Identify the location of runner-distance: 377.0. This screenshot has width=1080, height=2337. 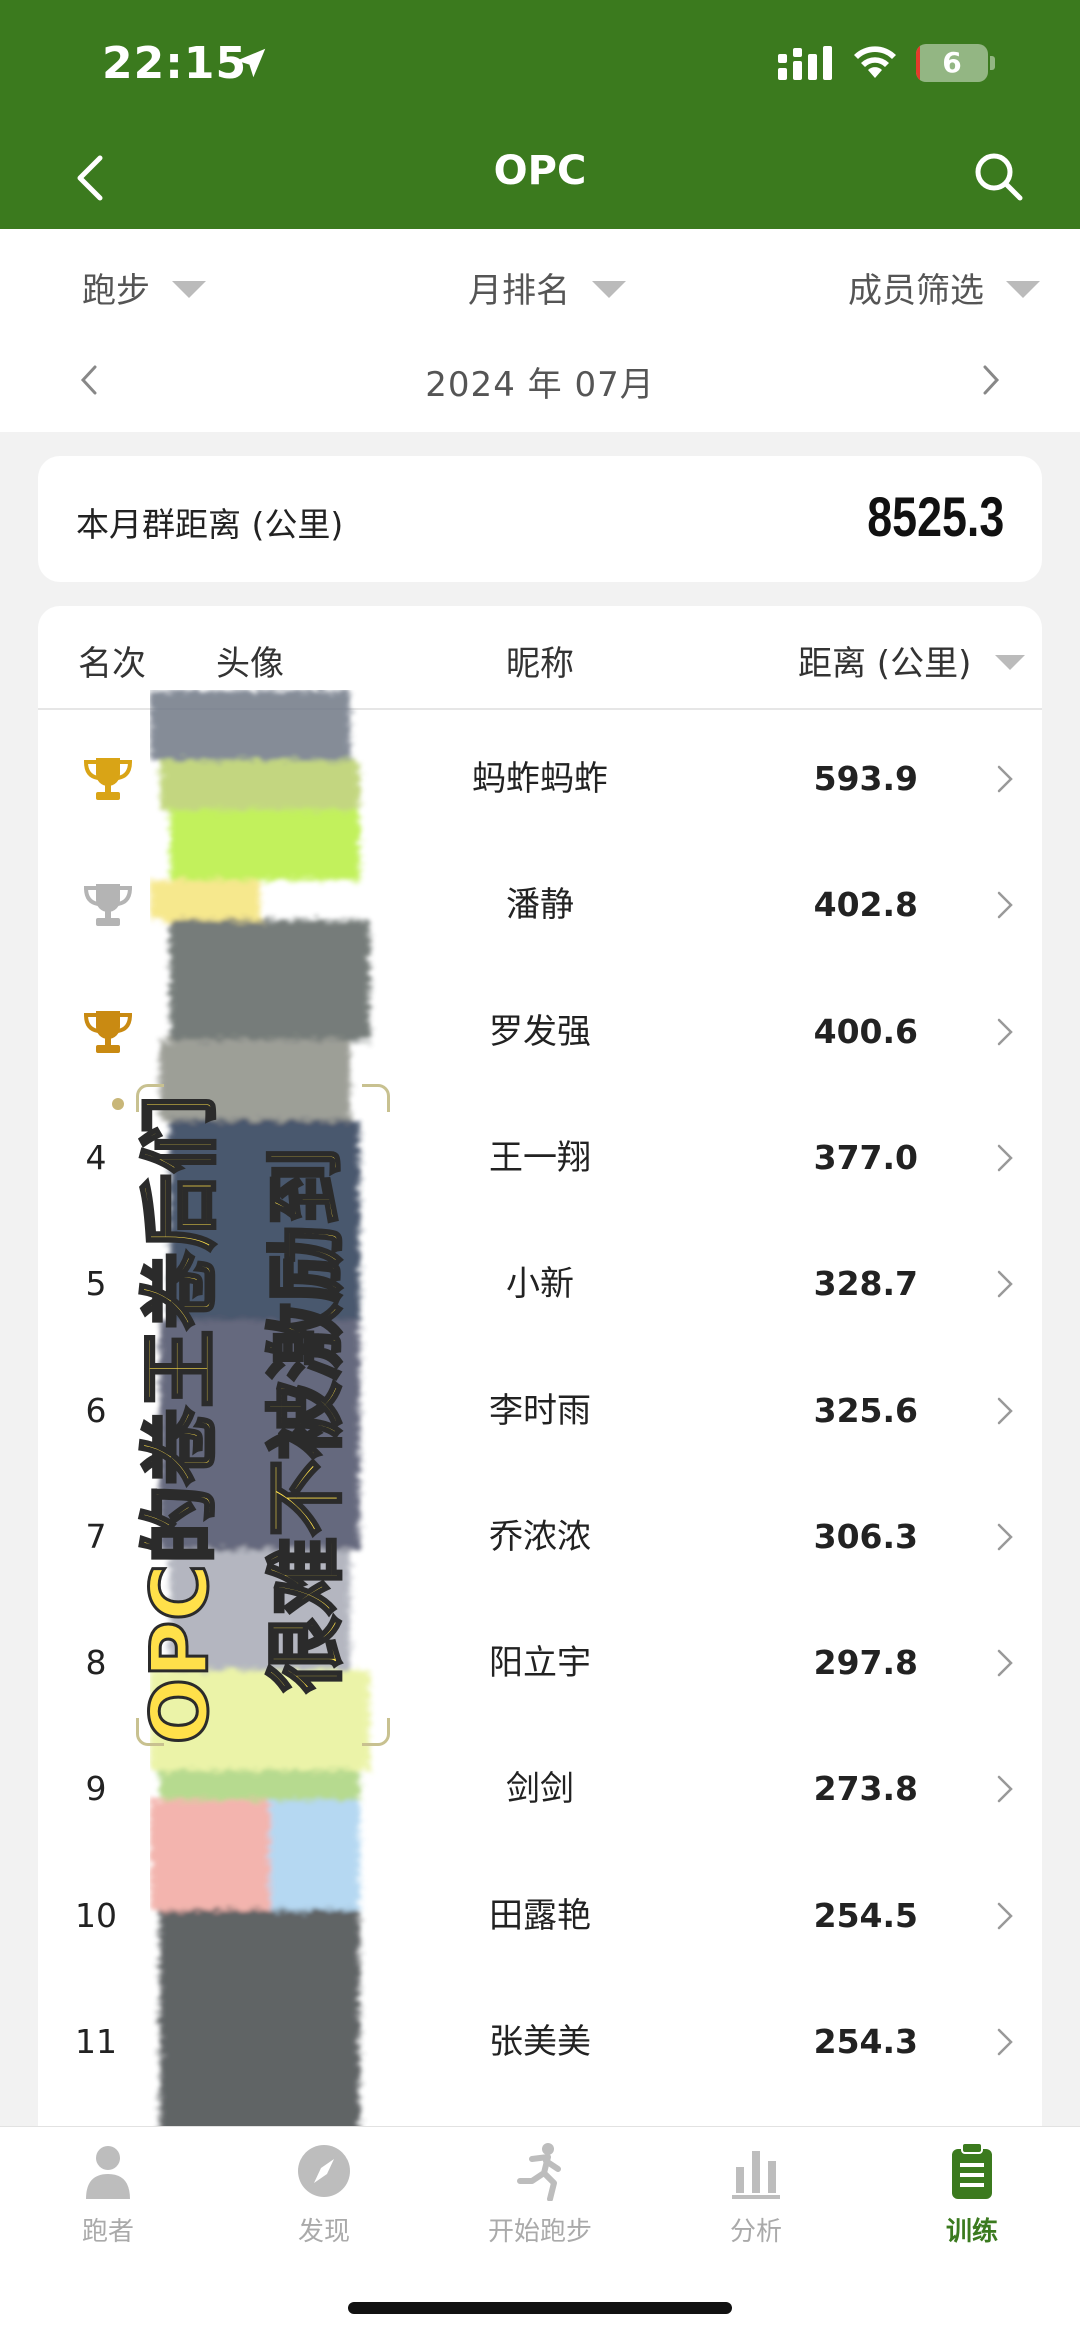
(865, 1157).